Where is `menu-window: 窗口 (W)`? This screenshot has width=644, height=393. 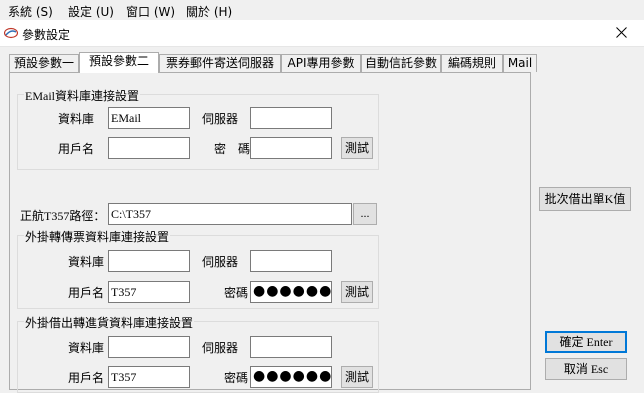 menu-window: 窗口 (W) is located at coordinates (150, 11).